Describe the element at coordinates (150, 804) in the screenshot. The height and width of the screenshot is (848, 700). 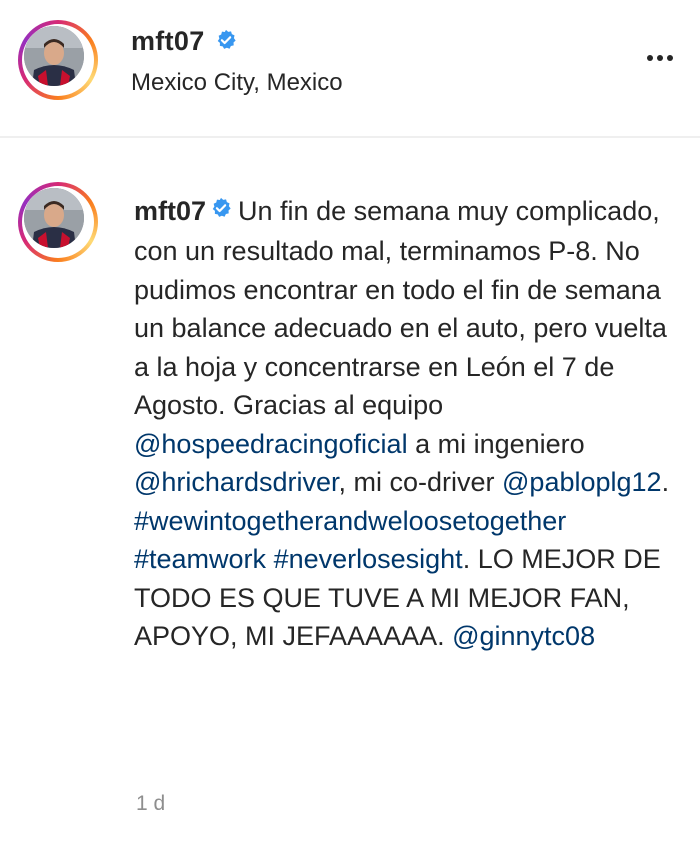
I see `post-timestamp: 1 d` at that location.